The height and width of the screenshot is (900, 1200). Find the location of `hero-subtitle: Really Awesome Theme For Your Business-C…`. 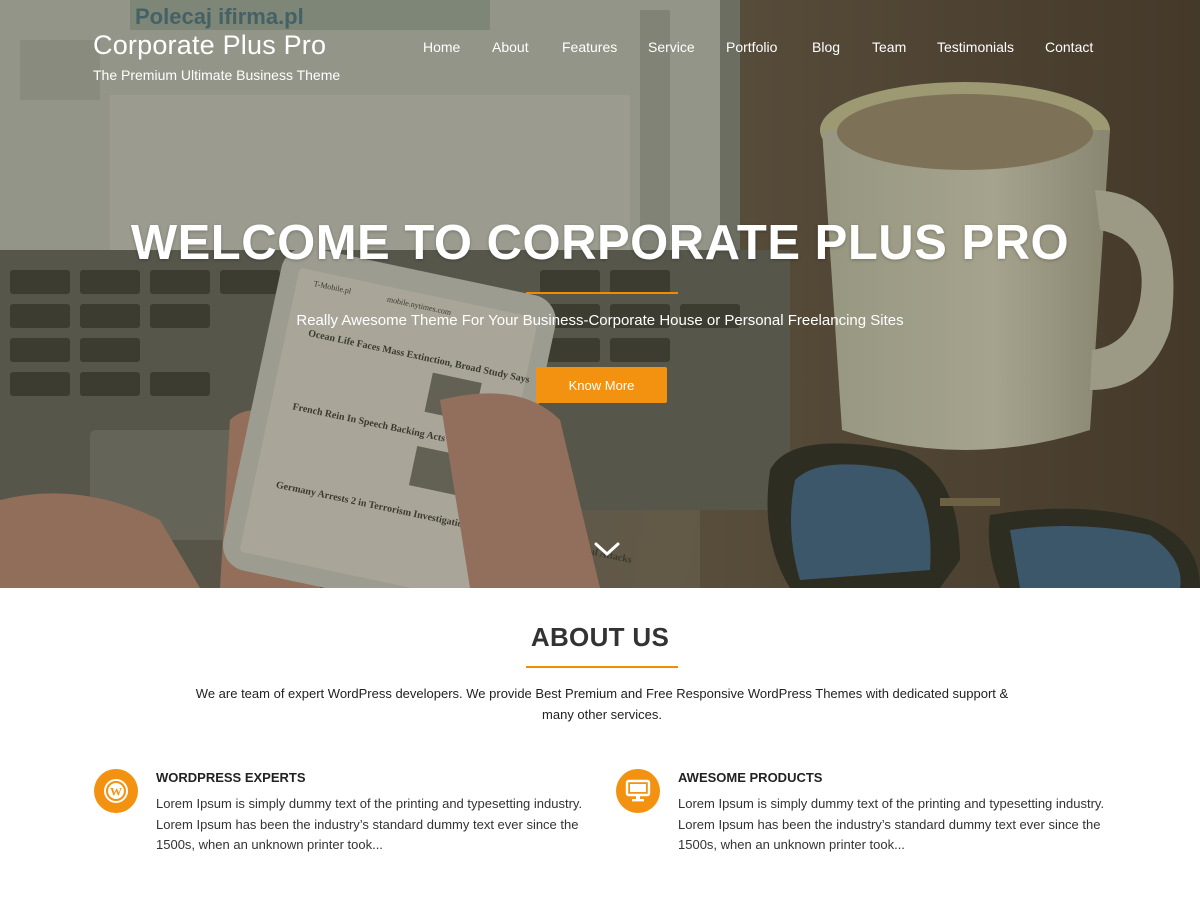

hero-subtitle: Really Awesome Theme For Your Business-C… is located at coordinates (600, 320).